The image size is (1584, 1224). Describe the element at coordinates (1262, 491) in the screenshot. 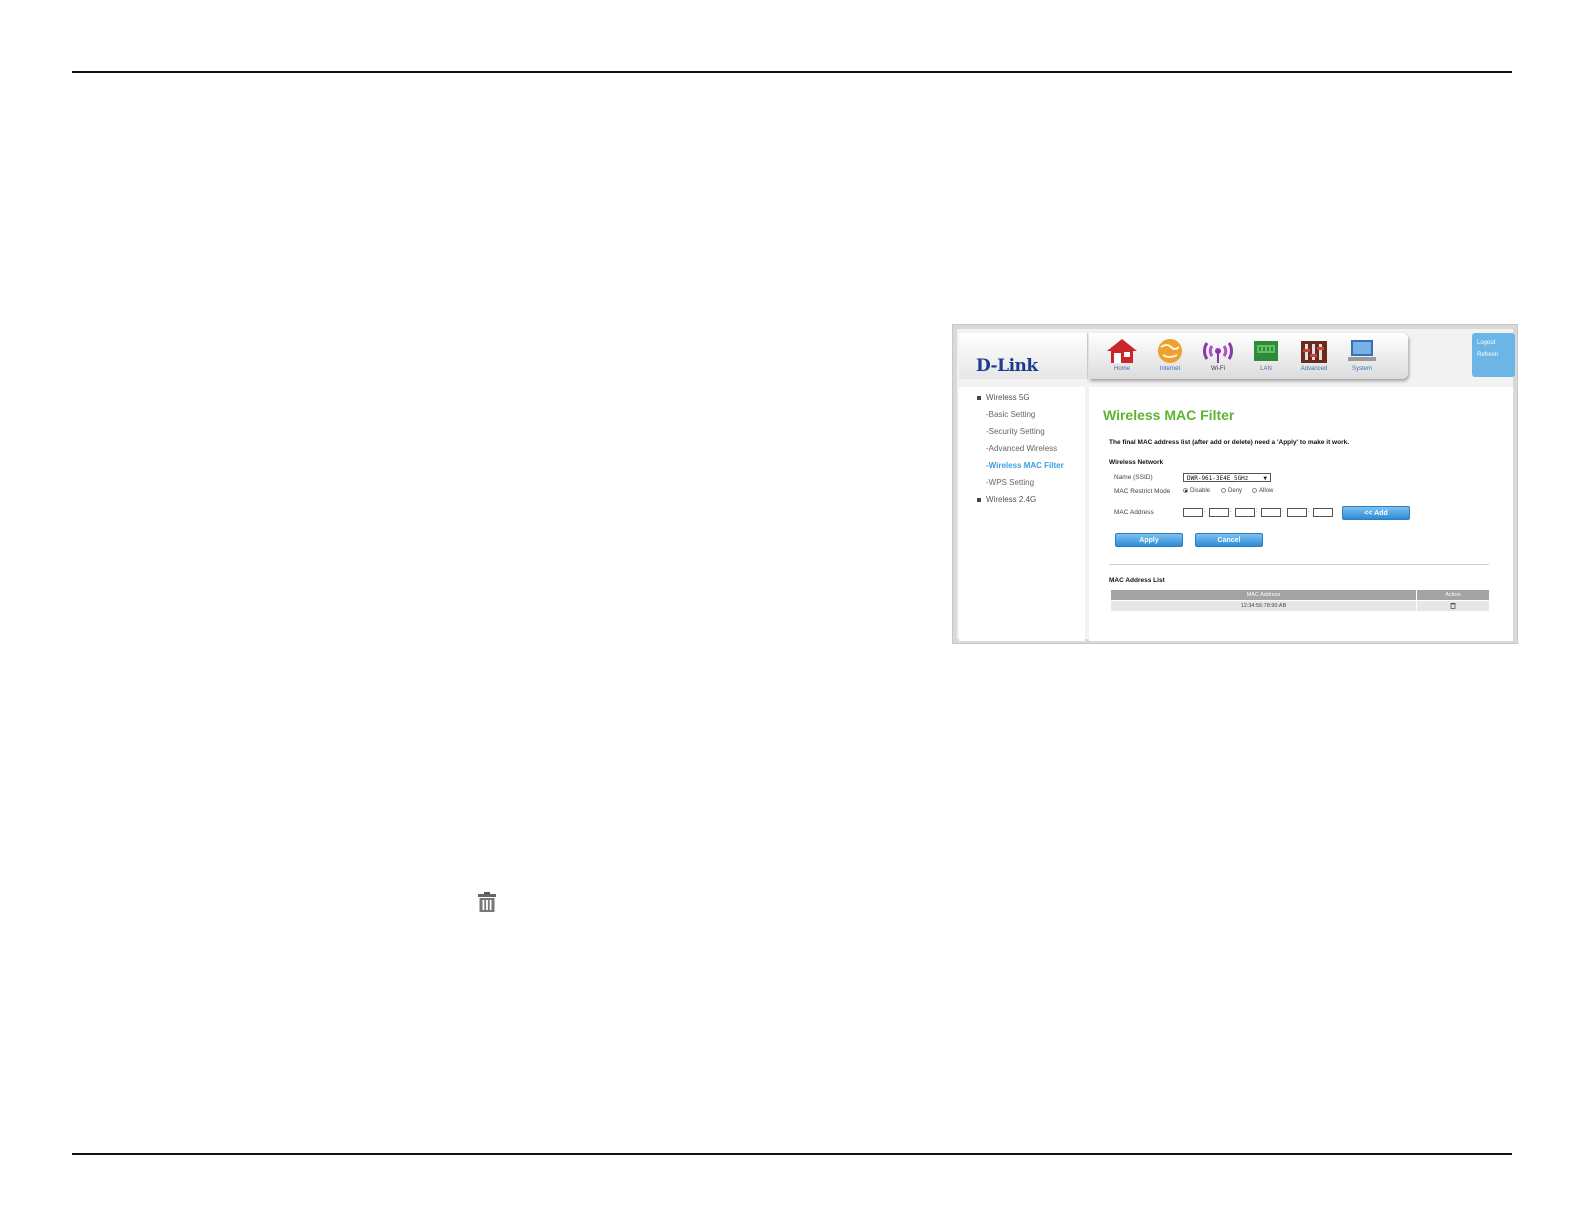

I see `radio-allow: Allow` at that location.